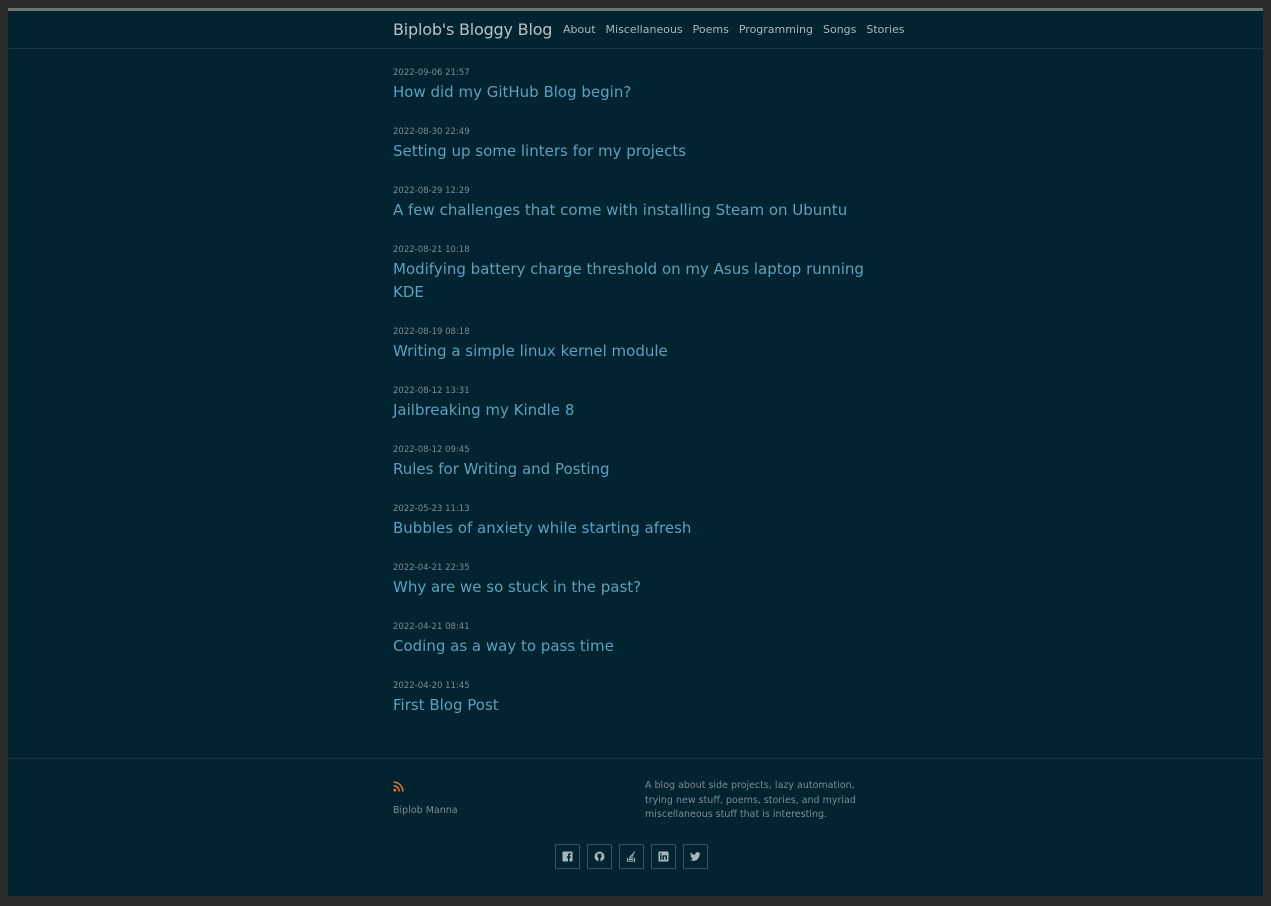 The height and width of the screenshot is (906, 1271). What do you see at coordinates (776, 29) in the screenshot?
I see `nav-item-programming: Programming` at bounding box center [776, 29].